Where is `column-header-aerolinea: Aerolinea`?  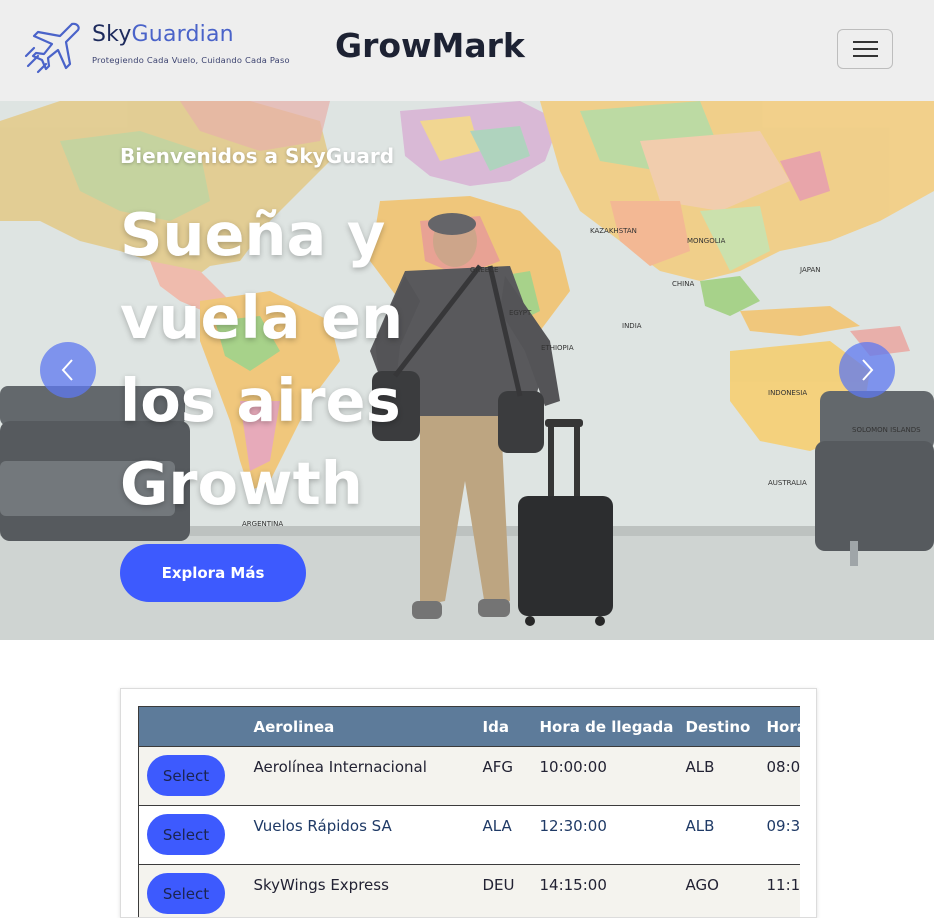 column-header-aerolinea: Aerolinea is located at coordinates (368, 727).